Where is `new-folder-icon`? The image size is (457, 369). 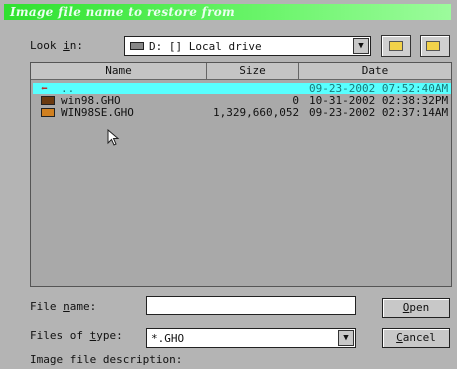 new-folder-icon is located at coordinates (433, 46).